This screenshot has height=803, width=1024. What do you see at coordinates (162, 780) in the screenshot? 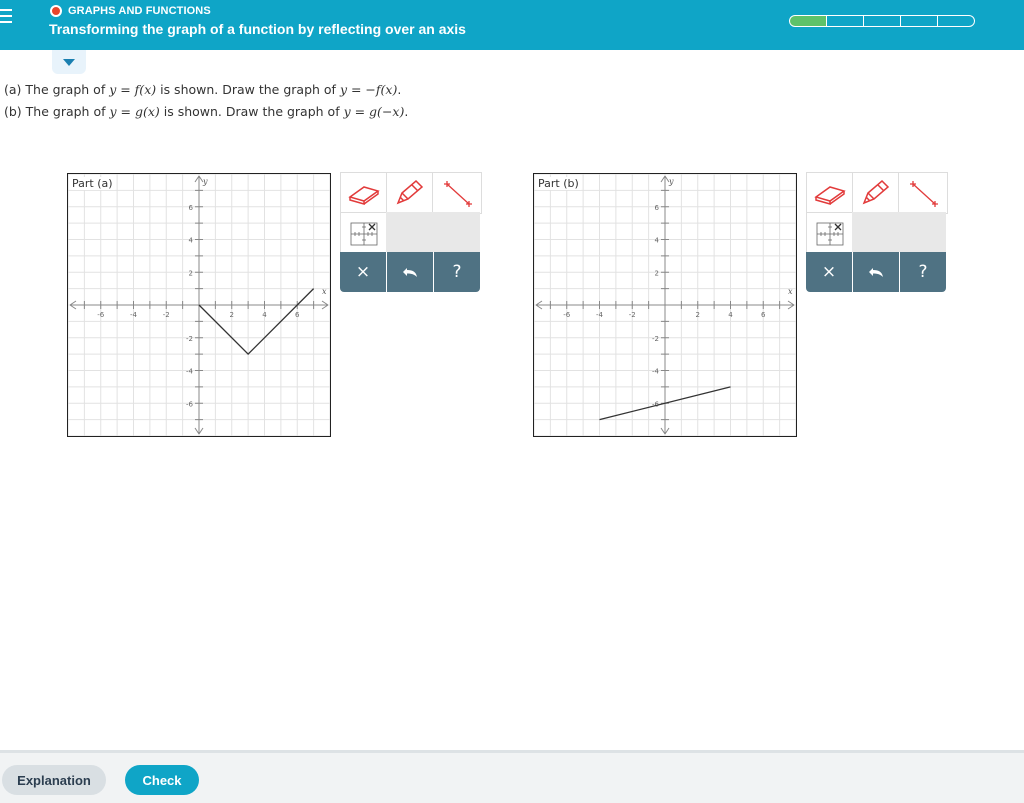
I see `check-button: Check` at bounding box center [162, 780].